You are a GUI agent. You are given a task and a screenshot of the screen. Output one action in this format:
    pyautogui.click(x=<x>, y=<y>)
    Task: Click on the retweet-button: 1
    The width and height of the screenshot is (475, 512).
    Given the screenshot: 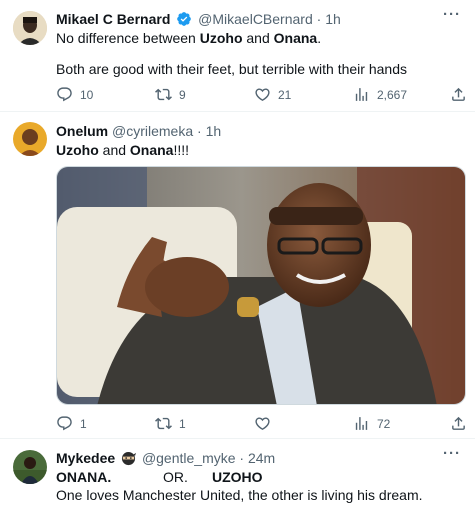 What is the action you would take?
    pyautogui.click(x=170, y=423)
    